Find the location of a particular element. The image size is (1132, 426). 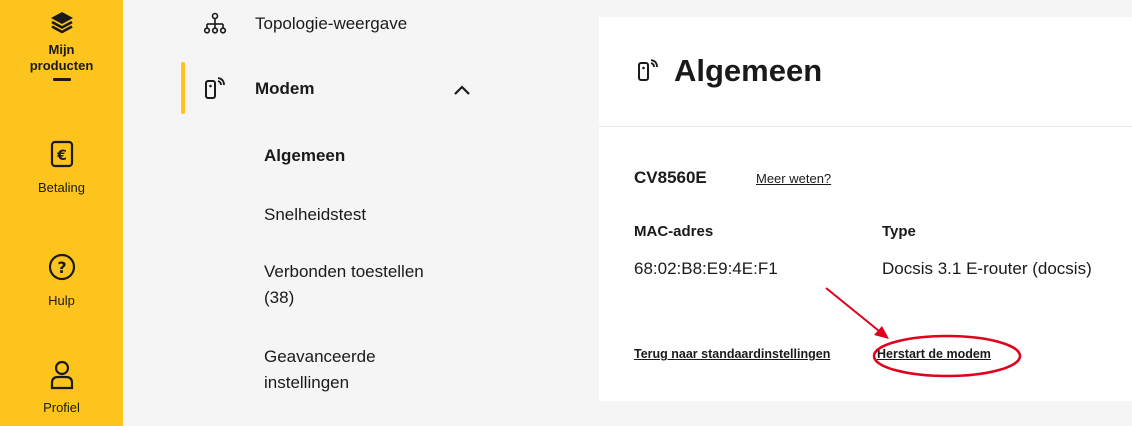

rail-label: Hulp is located at coordinates (61, 300).